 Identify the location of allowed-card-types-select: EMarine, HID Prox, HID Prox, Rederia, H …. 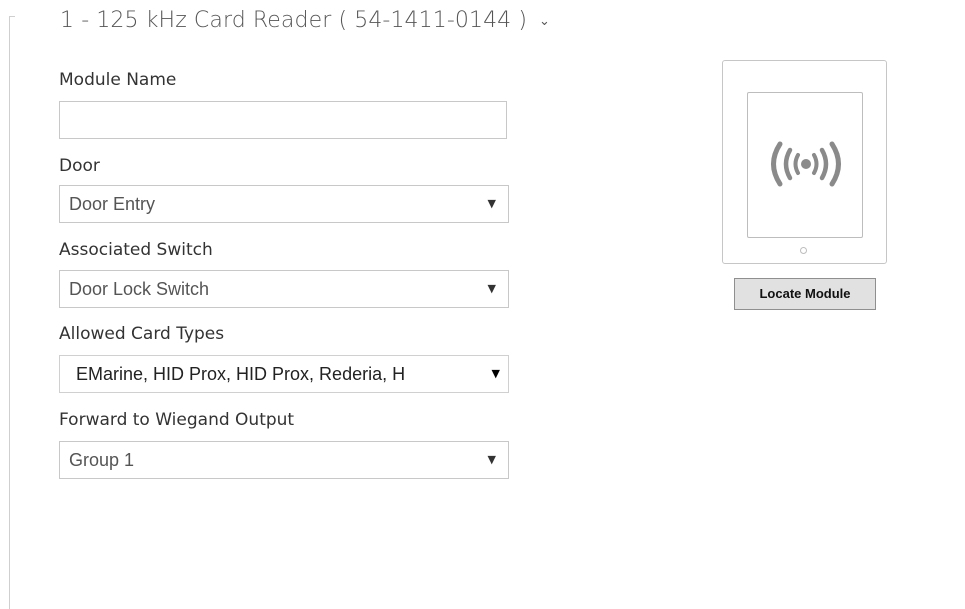
(284, 374).